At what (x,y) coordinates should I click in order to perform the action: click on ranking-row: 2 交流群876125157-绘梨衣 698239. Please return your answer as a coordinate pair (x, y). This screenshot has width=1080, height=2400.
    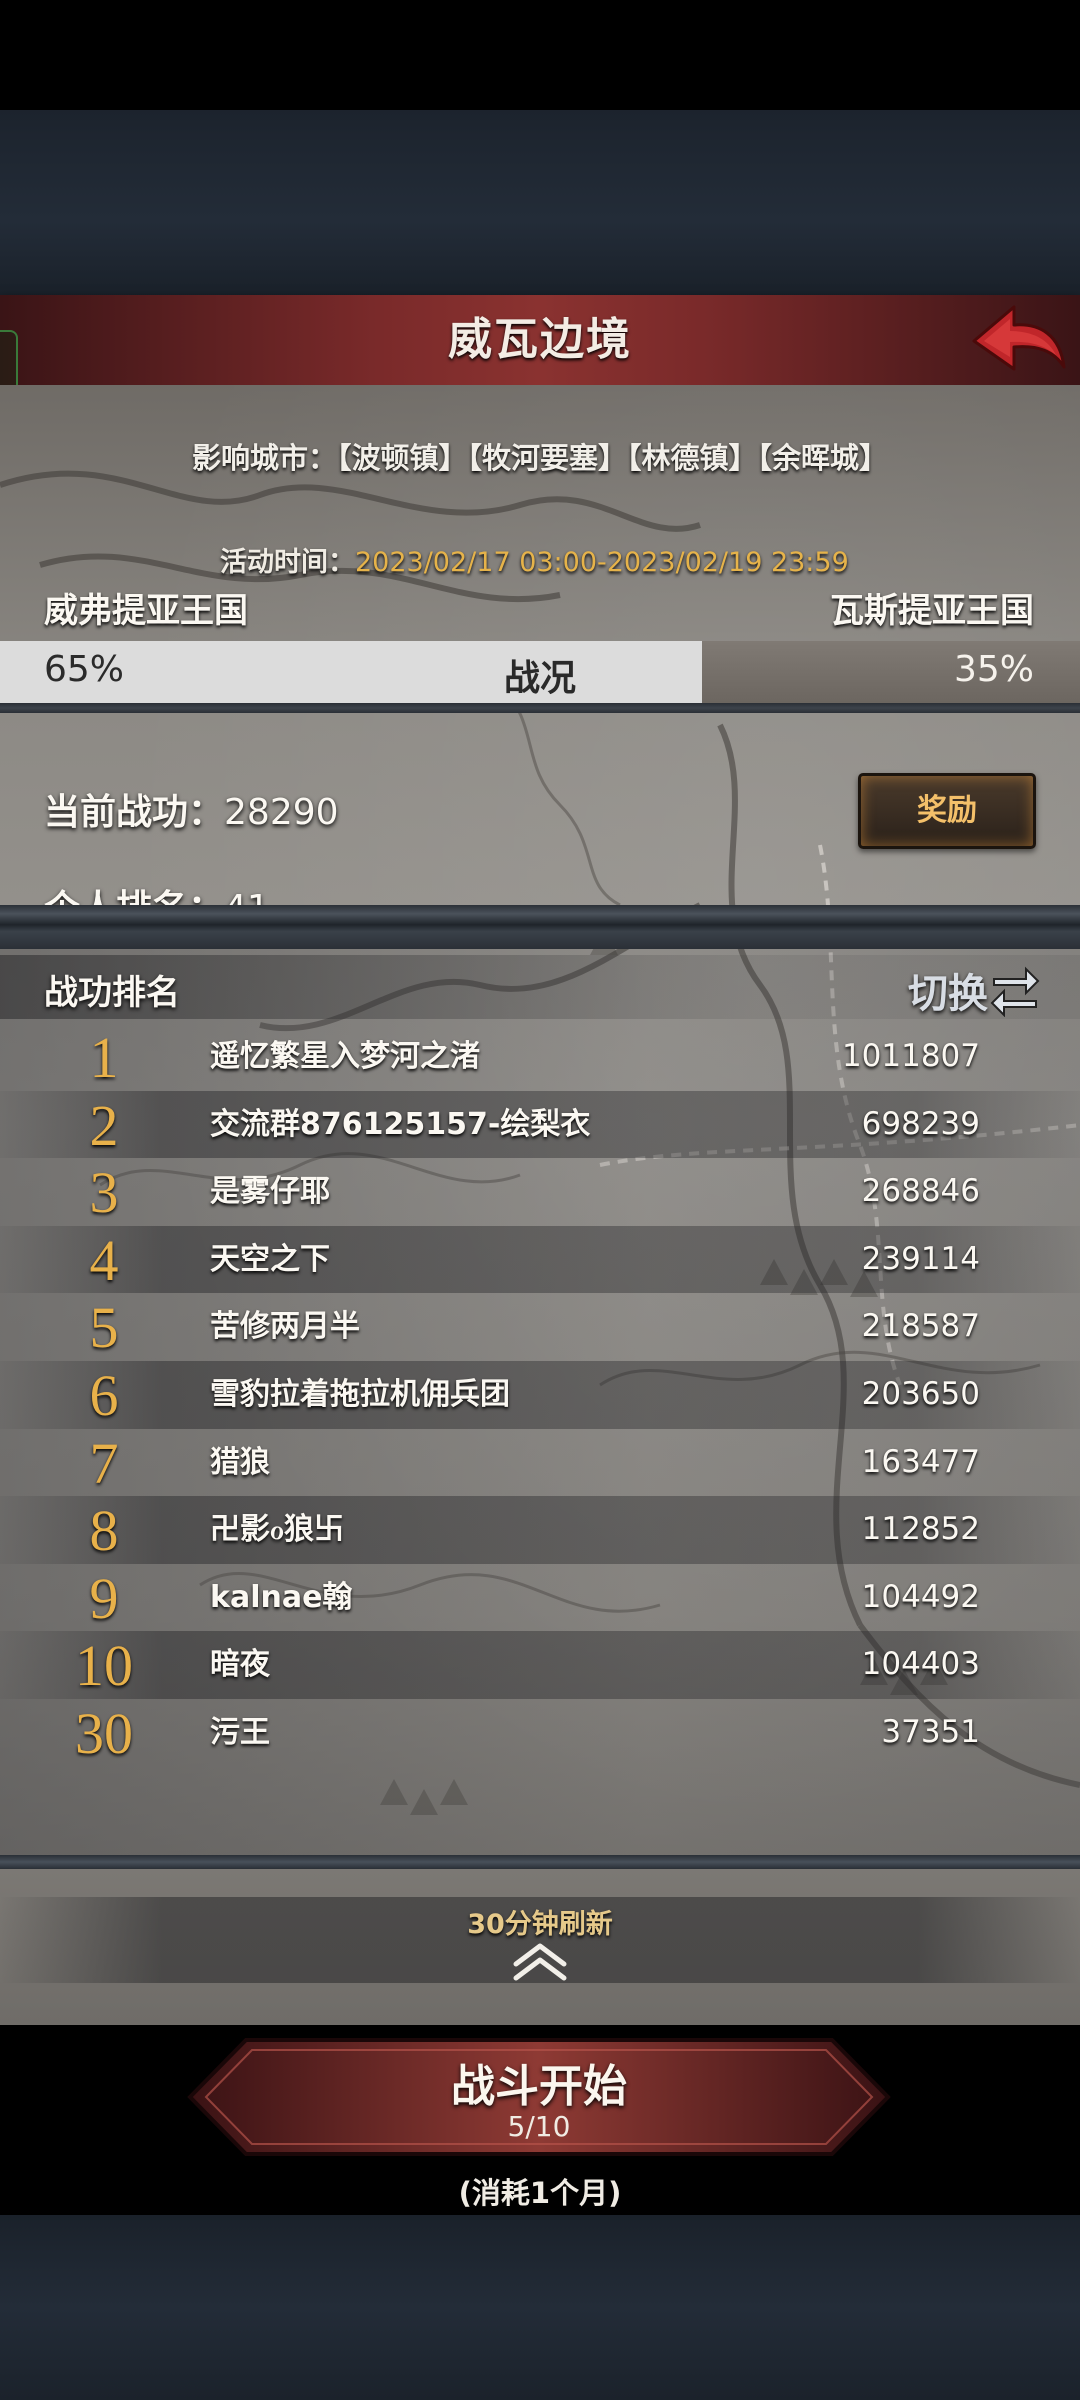
    Looking at the image, I should click on (540, 1124).